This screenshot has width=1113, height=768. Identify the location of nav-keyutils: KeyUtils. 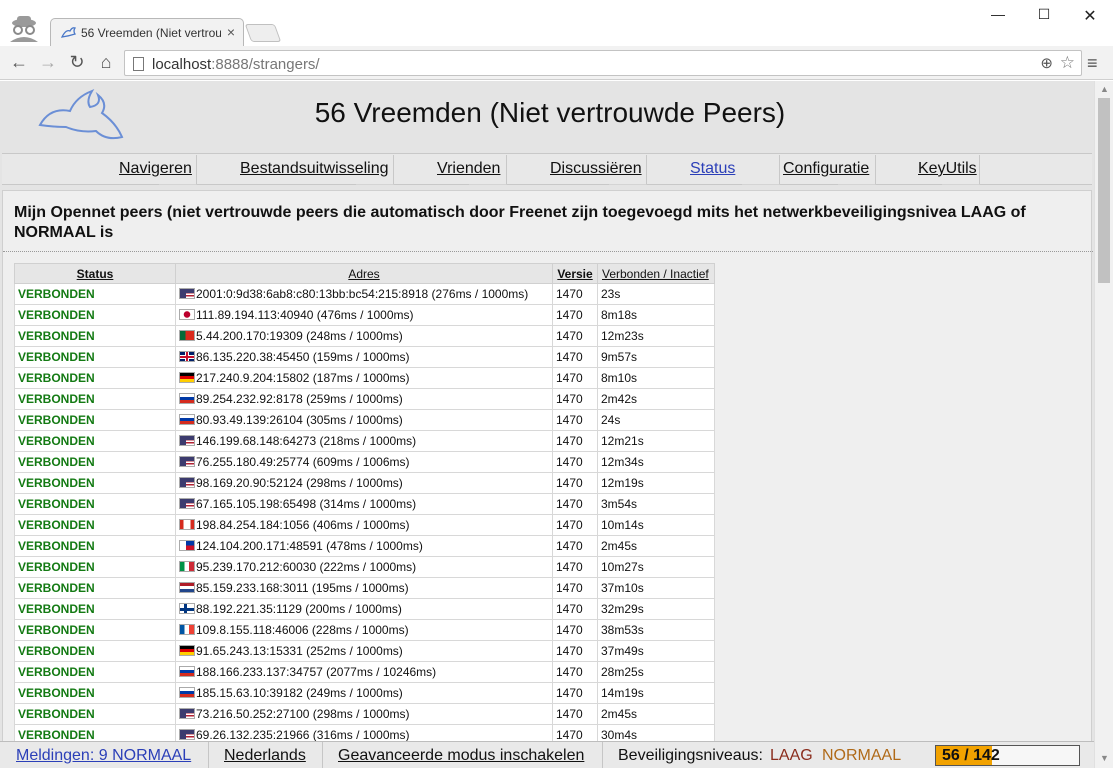
(947, 169).